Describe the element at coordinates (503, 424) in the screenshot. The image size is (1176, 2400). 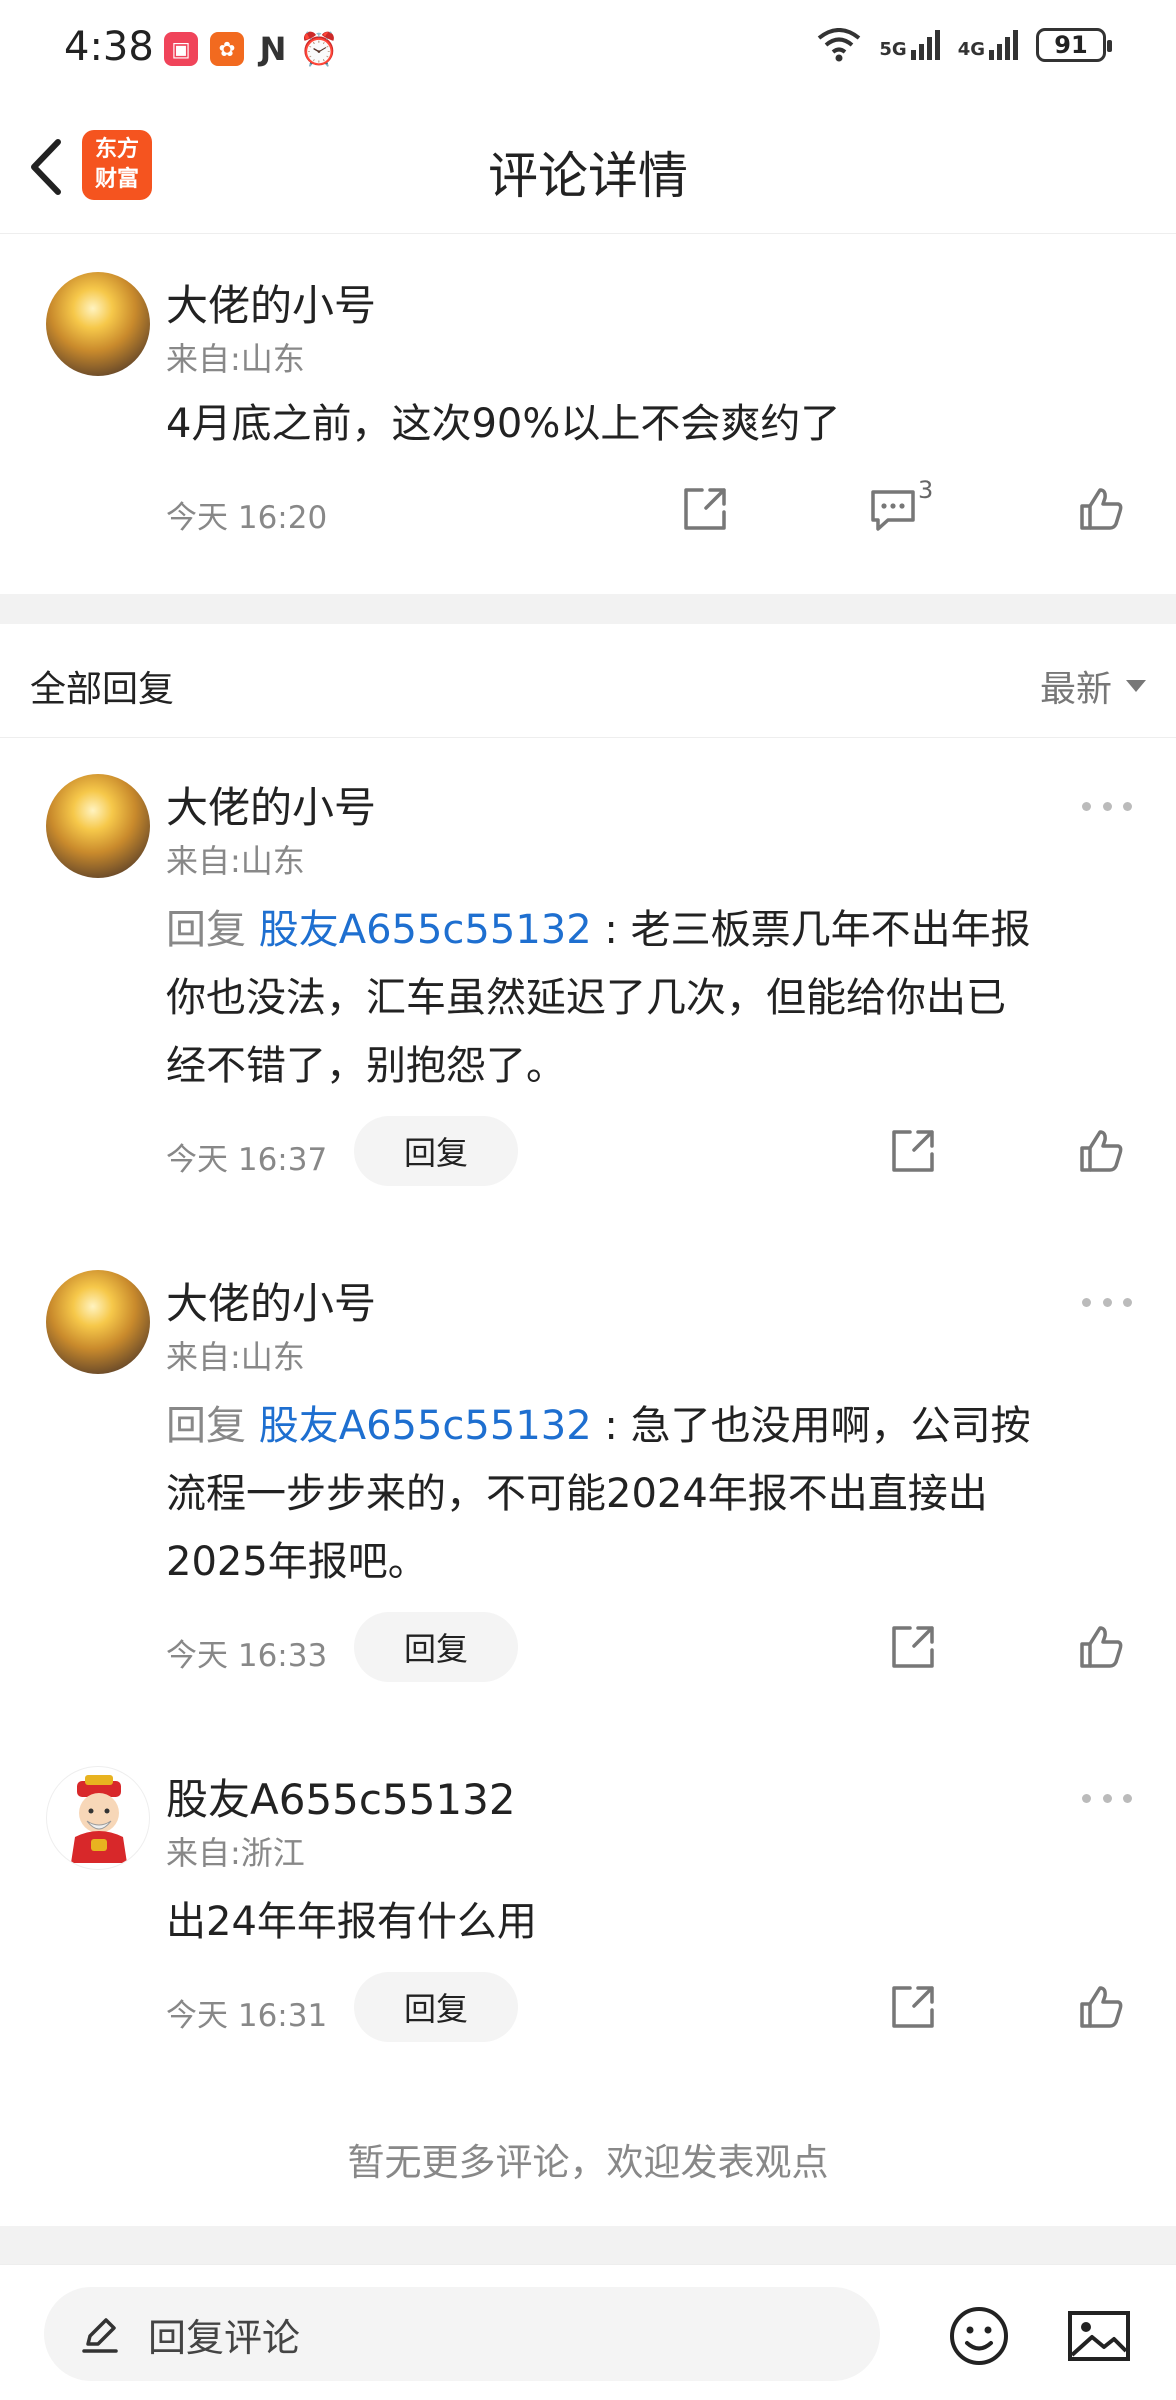
I see `comment-text: 4月底之前，这次90%以上不会爽约了` at that location.